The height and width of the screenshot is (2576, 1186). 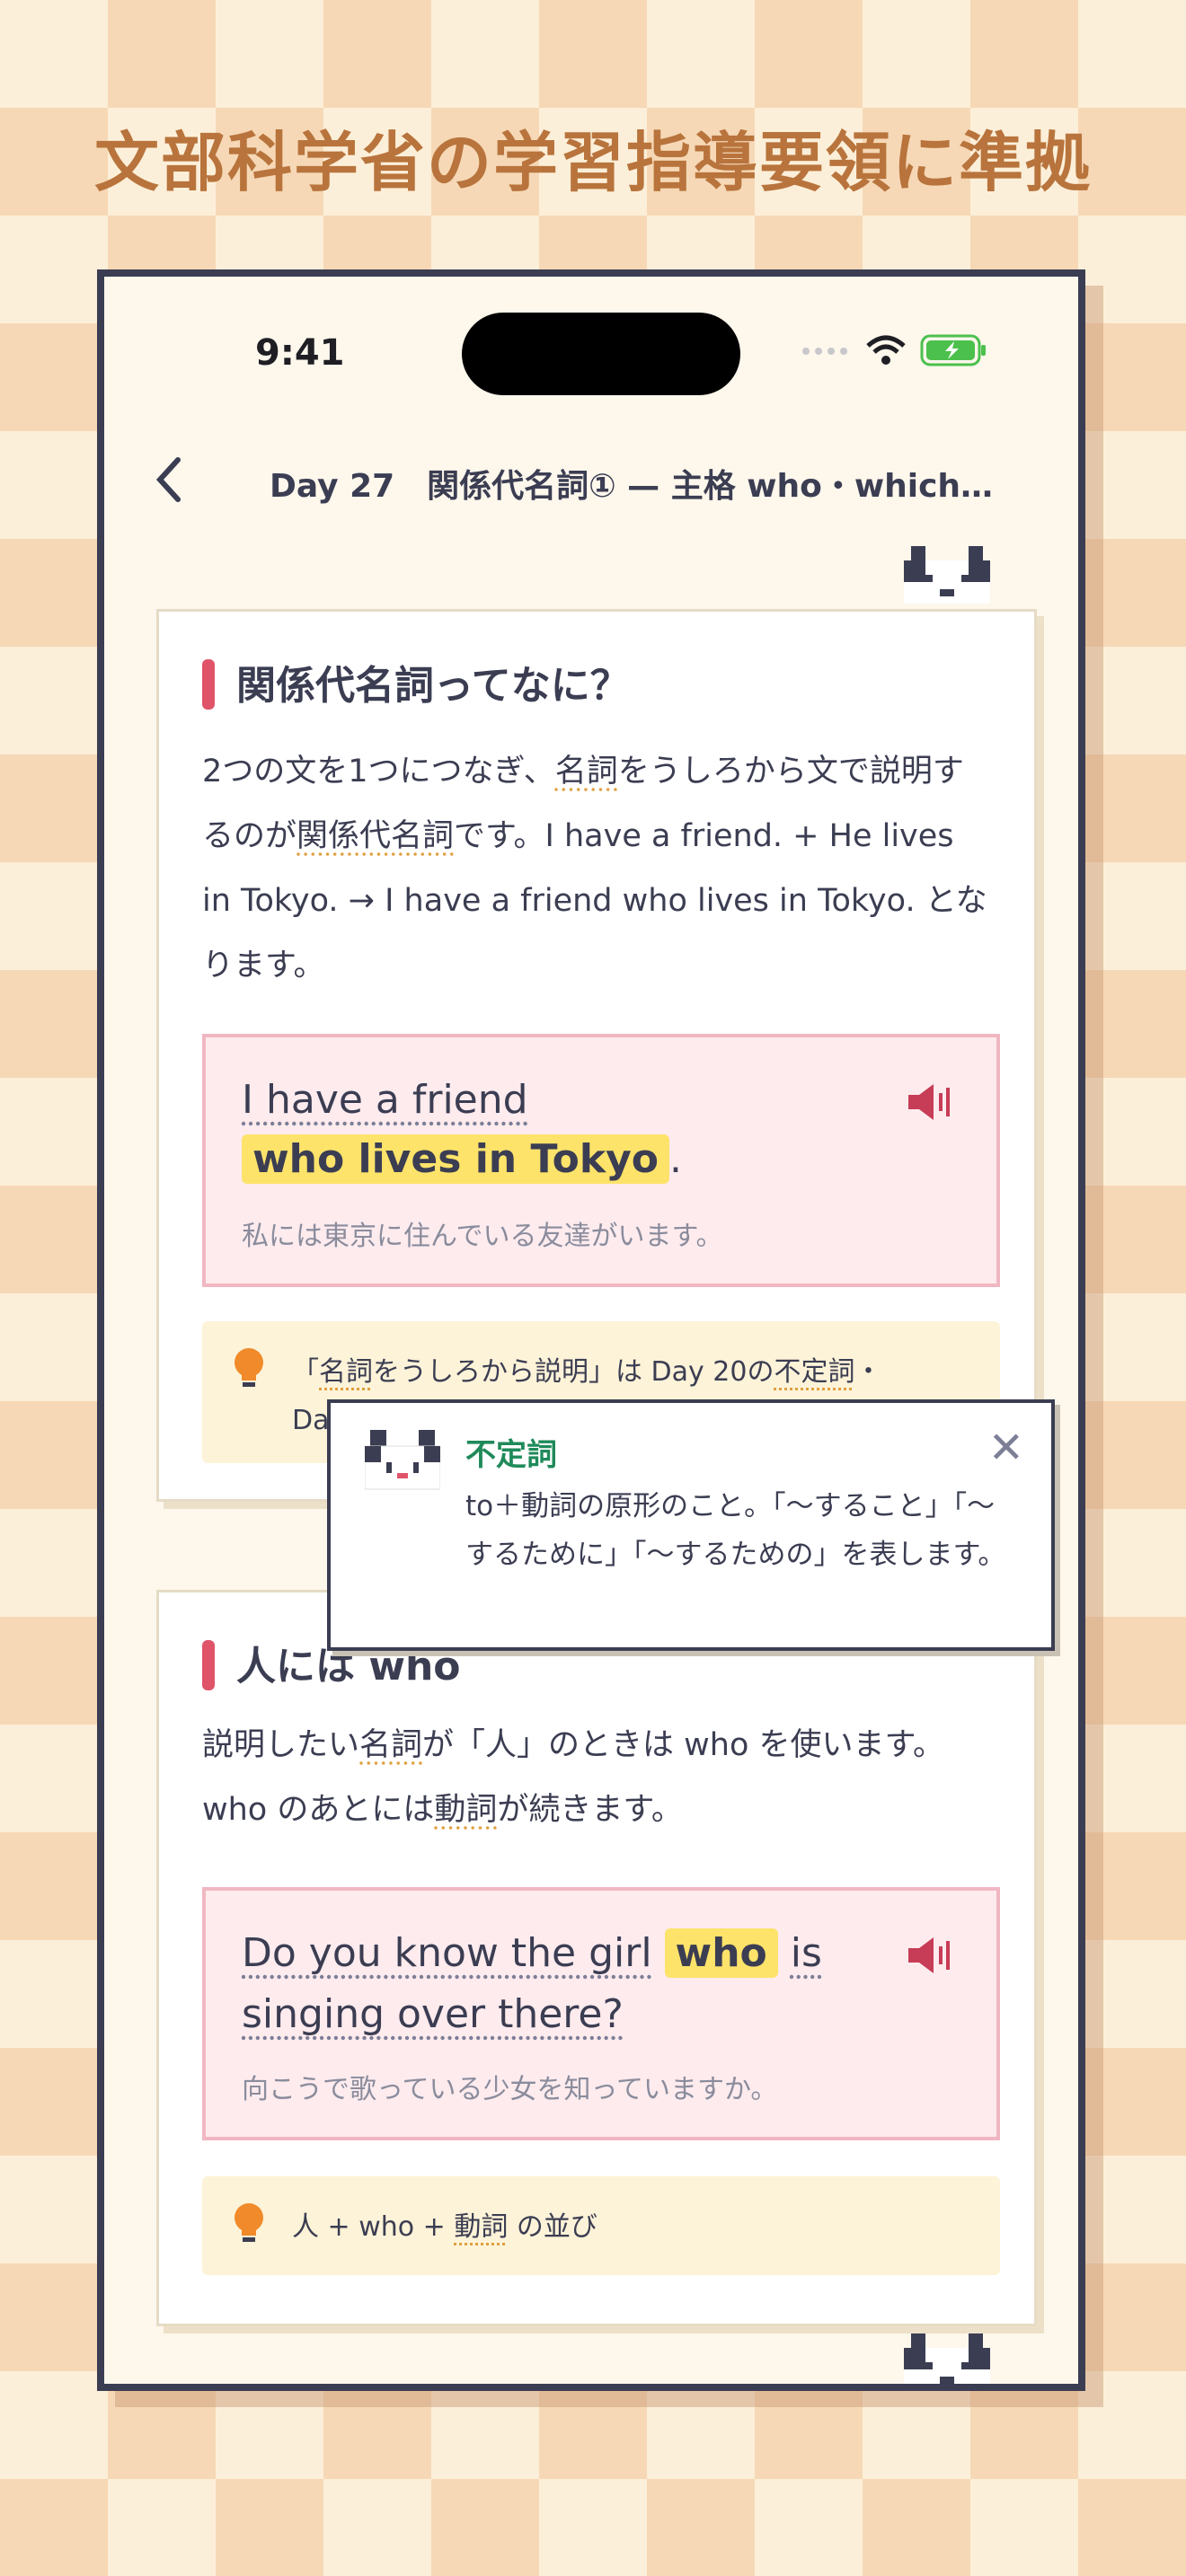 What do you see at coordinates (886, 350) in the screenshot?
I see `wifi-icon` at bounding box center [886, 350].